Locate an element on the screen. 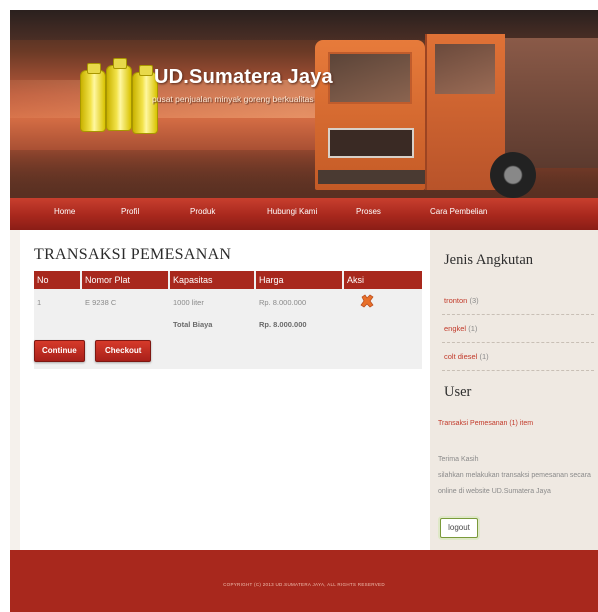 This screenshot has height=612, width=598. column-header-kapasitas: Kapasitas is located at coordinates (212, 280).